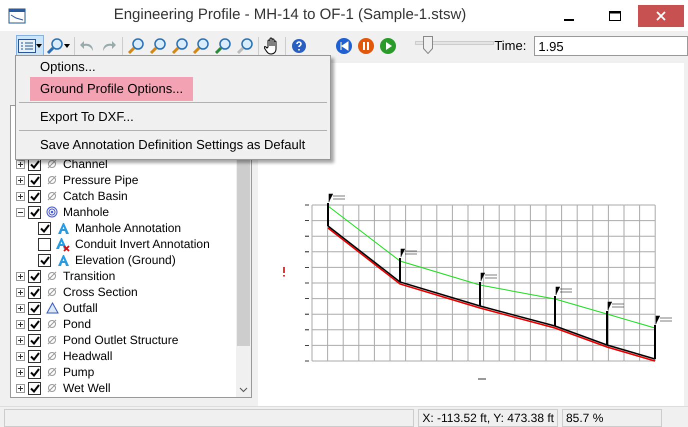  I want to click on tree-item: Outfall, so click(80, 308).